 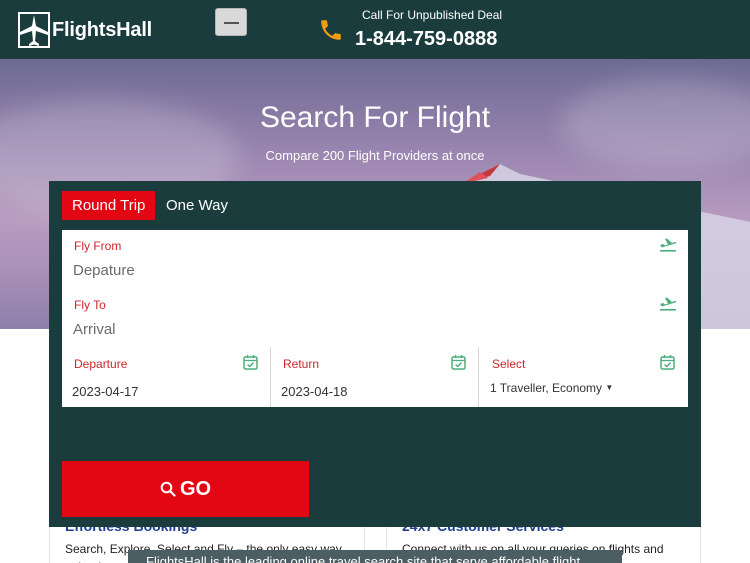 What do you see at coordinates (90, 305) in the screenshot?
I see `fly-to-label: Fly To` at bounding box center [90, 305].